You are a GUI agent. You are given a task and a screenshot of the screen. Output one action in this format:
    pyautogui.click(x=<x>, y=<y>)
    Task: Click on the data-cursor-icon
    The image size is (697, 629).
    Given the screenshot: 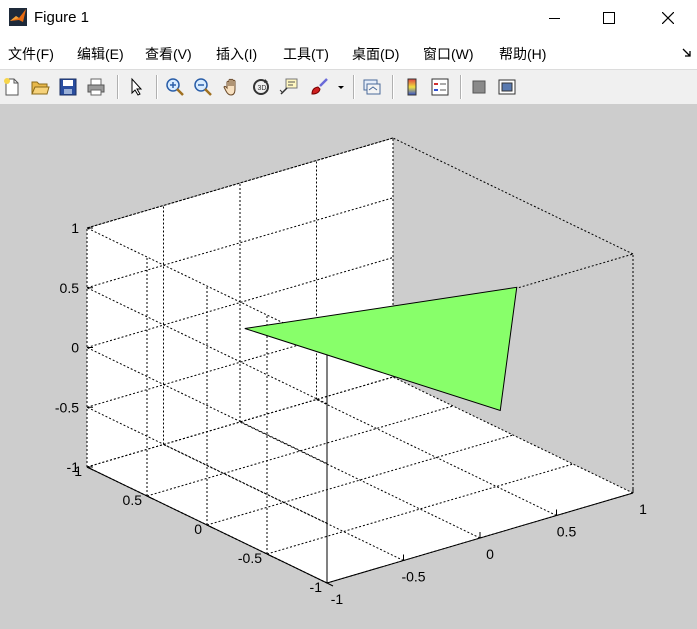 What is the action you would take?
    pyautogui.click(x=289, y=87)
    